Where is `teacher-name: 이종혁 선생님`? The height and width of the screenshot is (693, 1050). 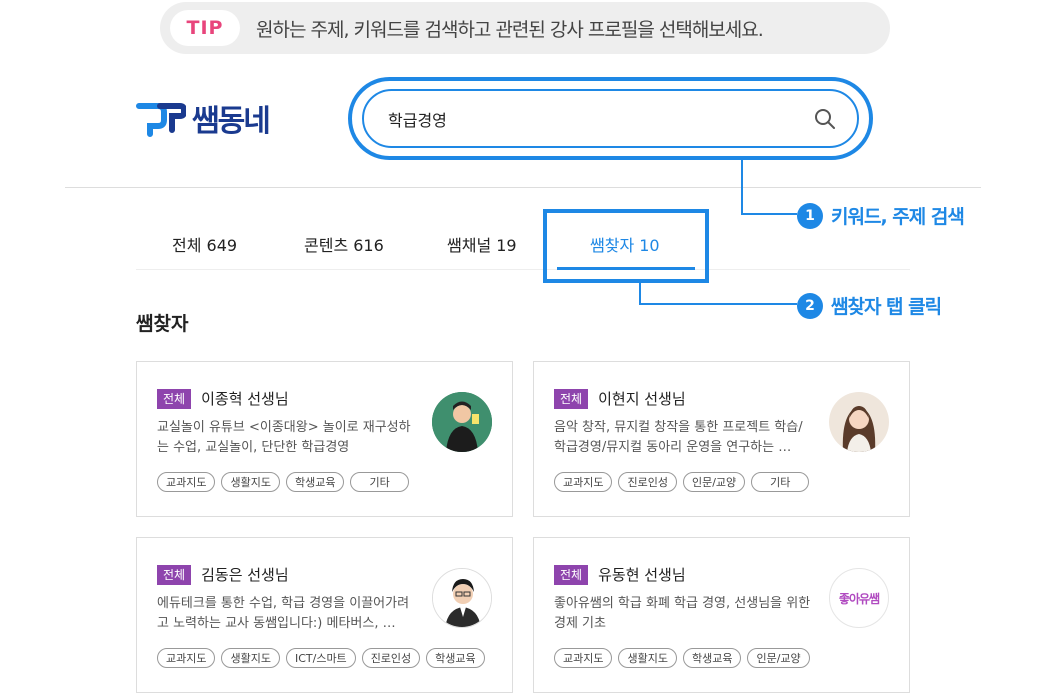
teacher-name: 이종혁 선생님 is located at coordinates (245, 398).